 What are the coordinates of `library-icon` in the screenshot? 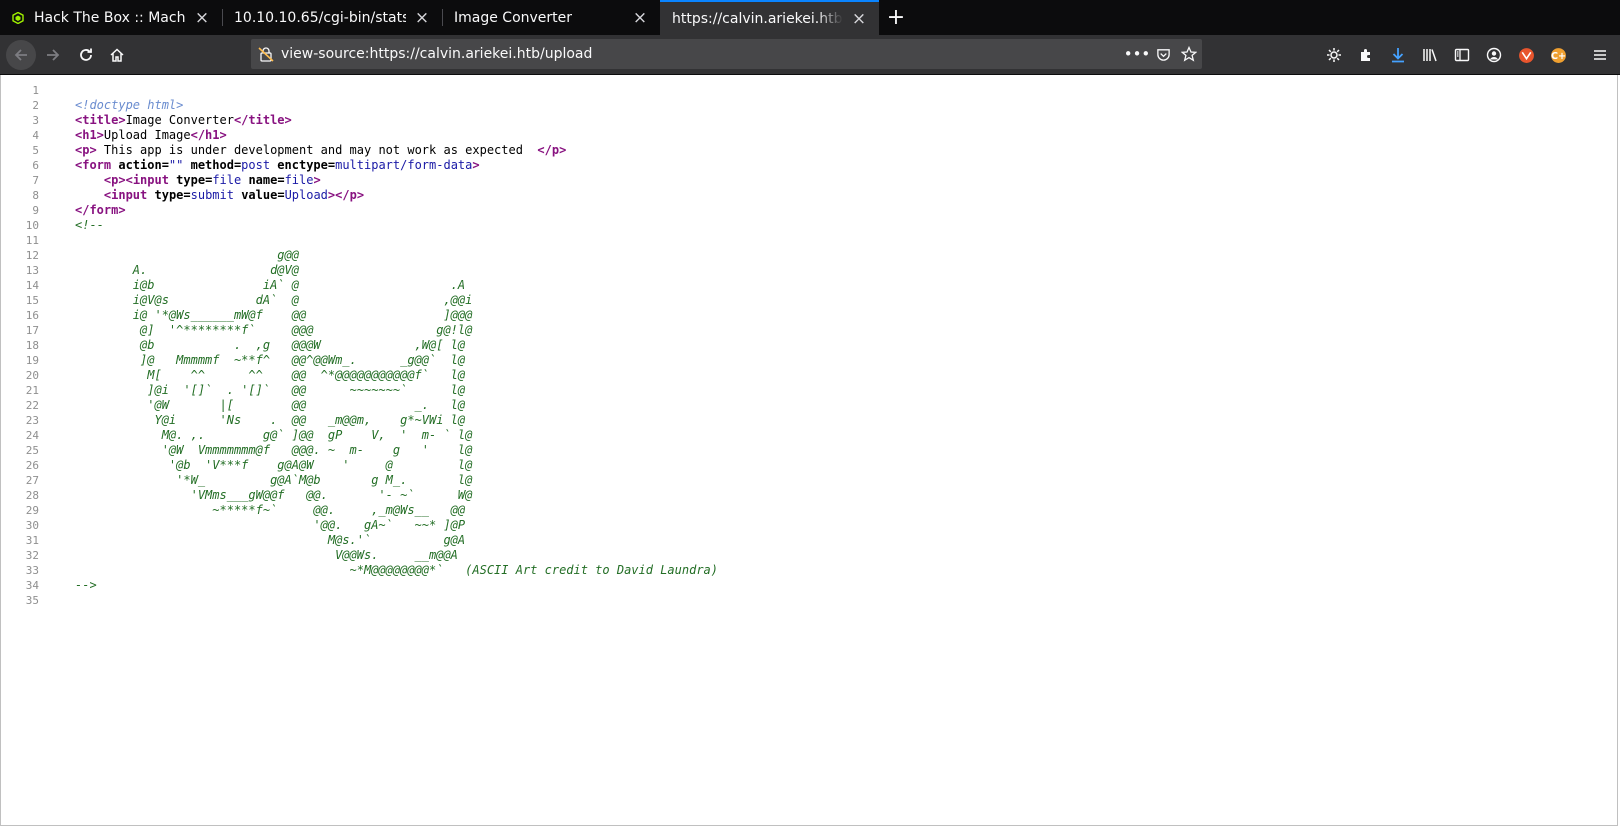 It's located at (1430, 55).